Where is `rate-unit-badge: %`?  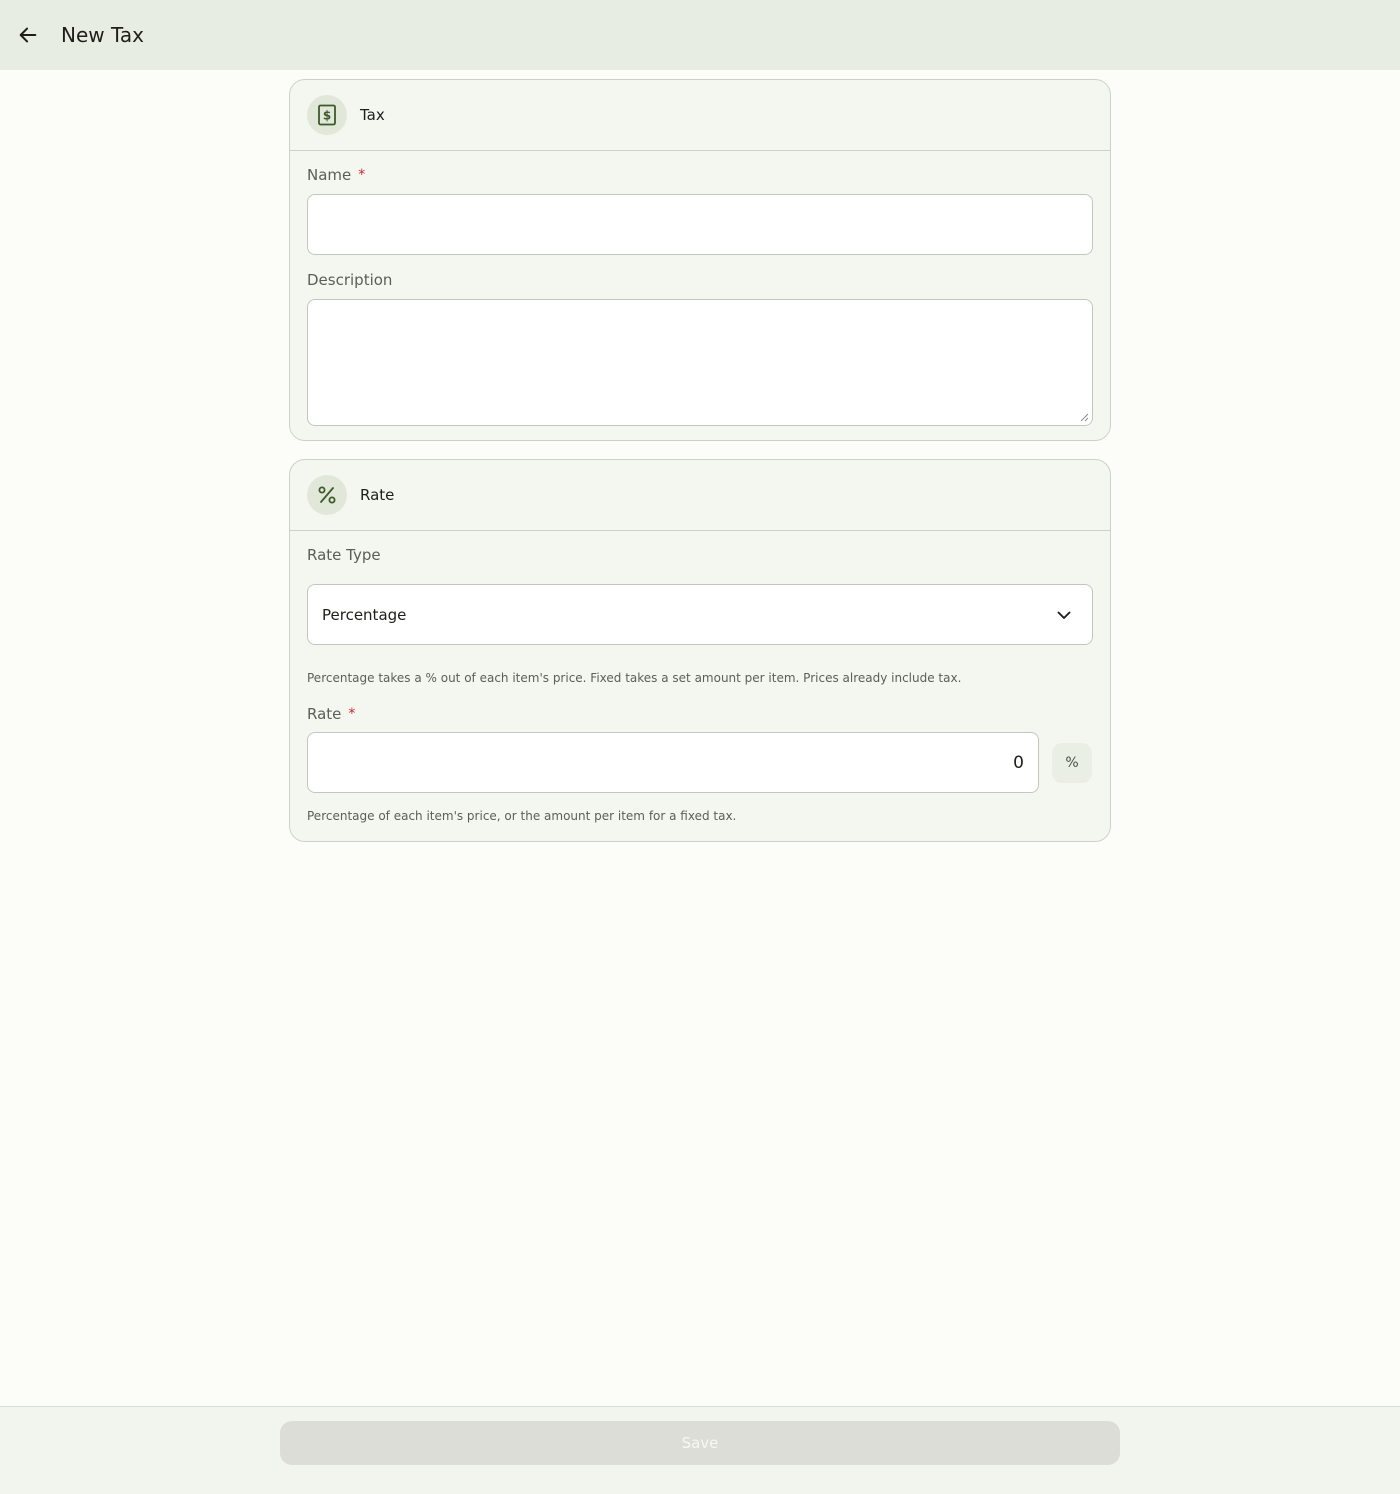
rate-unit-badge: % is located at coordinates (1072, 762).